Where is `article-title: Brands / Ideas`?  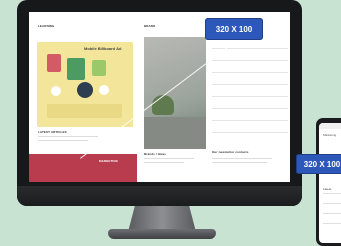
article-title: Brands / Ideas is located at coordinates (155, 154).